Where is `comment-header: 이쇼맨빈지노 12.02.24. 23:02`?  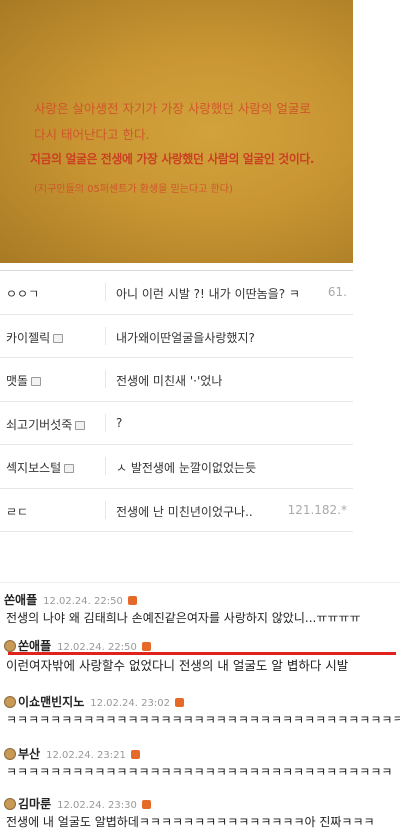
comment-header: 이쇼맨빈지노 12.02.24. 23:02 is located at coordinates (94, 701).